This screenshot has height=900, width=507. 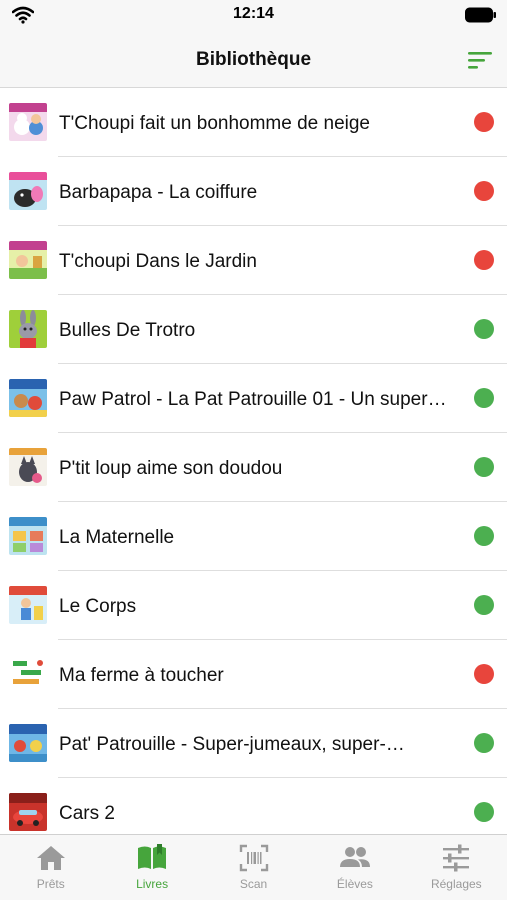 I want to click on tab-livres: Livres, so click(x=151, y=867).